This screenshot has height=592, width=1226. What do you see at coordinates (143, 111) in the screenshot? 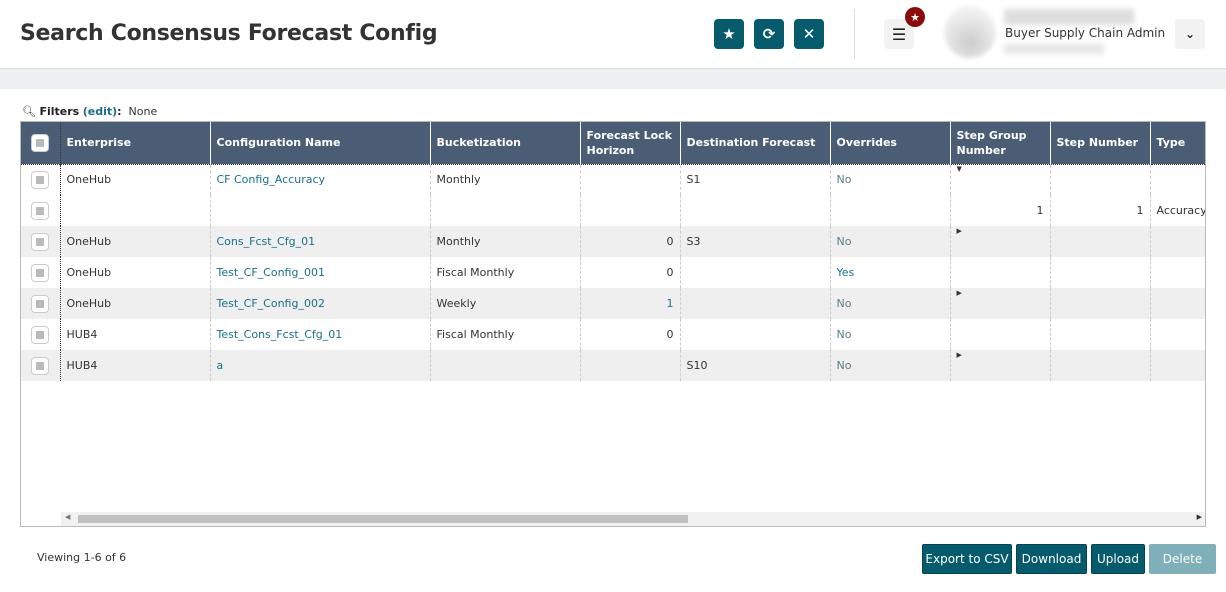
I see `filters-value: None` at bounding box center [143, 111].